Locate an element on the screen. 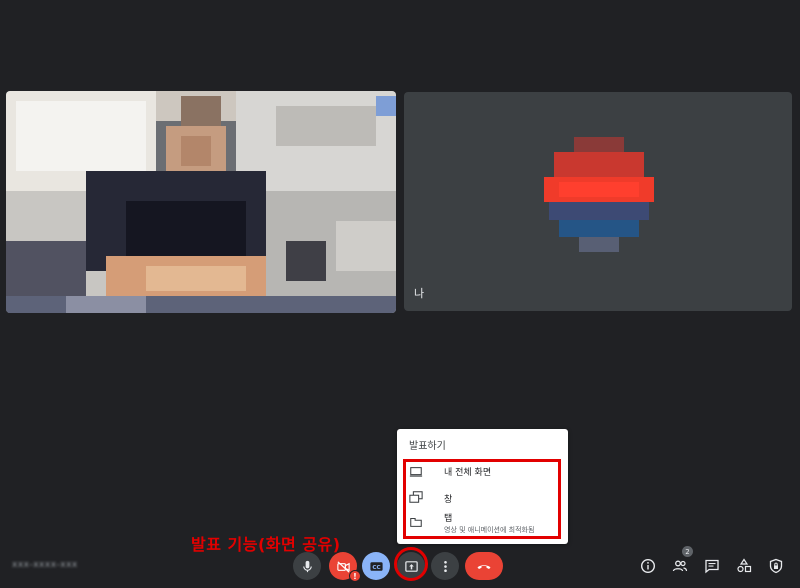  host-controls-button is located at coordinates (776, 566).